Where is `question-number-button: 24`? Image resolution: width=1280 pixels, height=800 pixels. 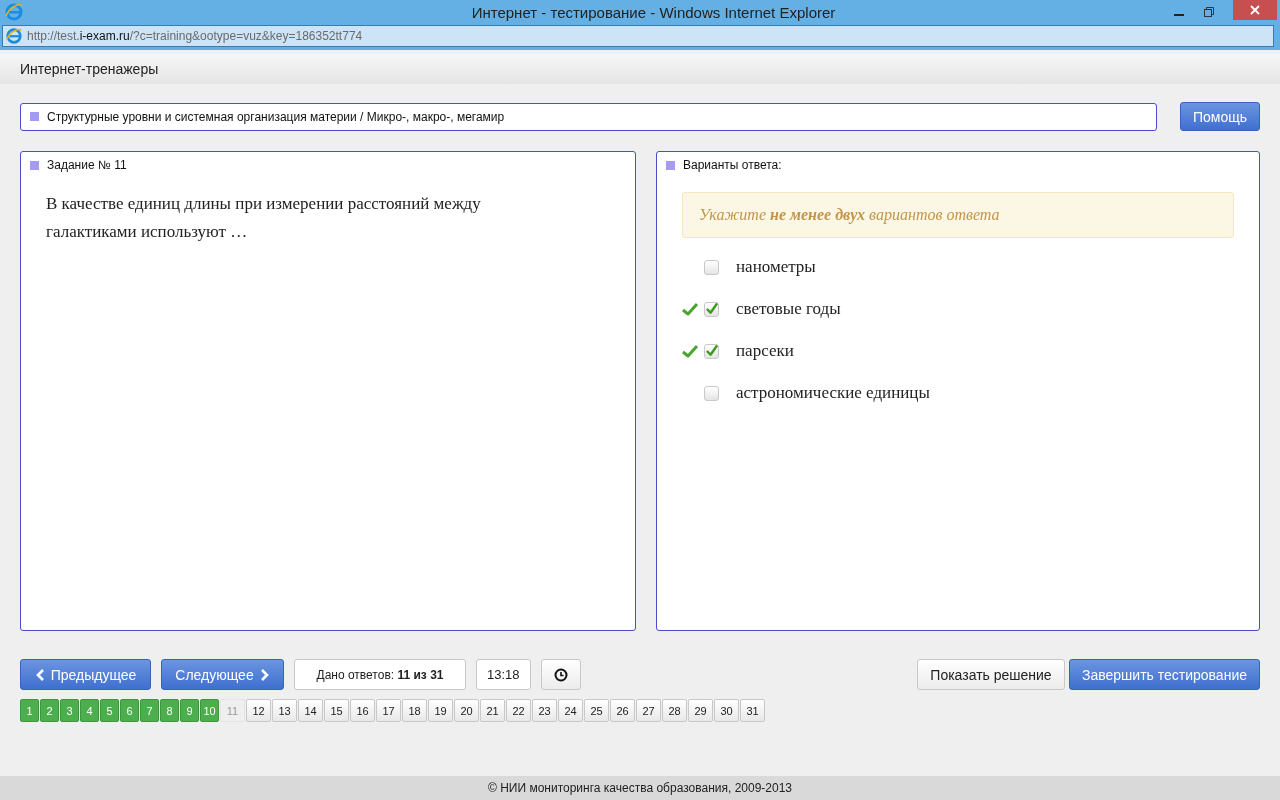 question-number-button: 24 is located at coordinates (570, 710).